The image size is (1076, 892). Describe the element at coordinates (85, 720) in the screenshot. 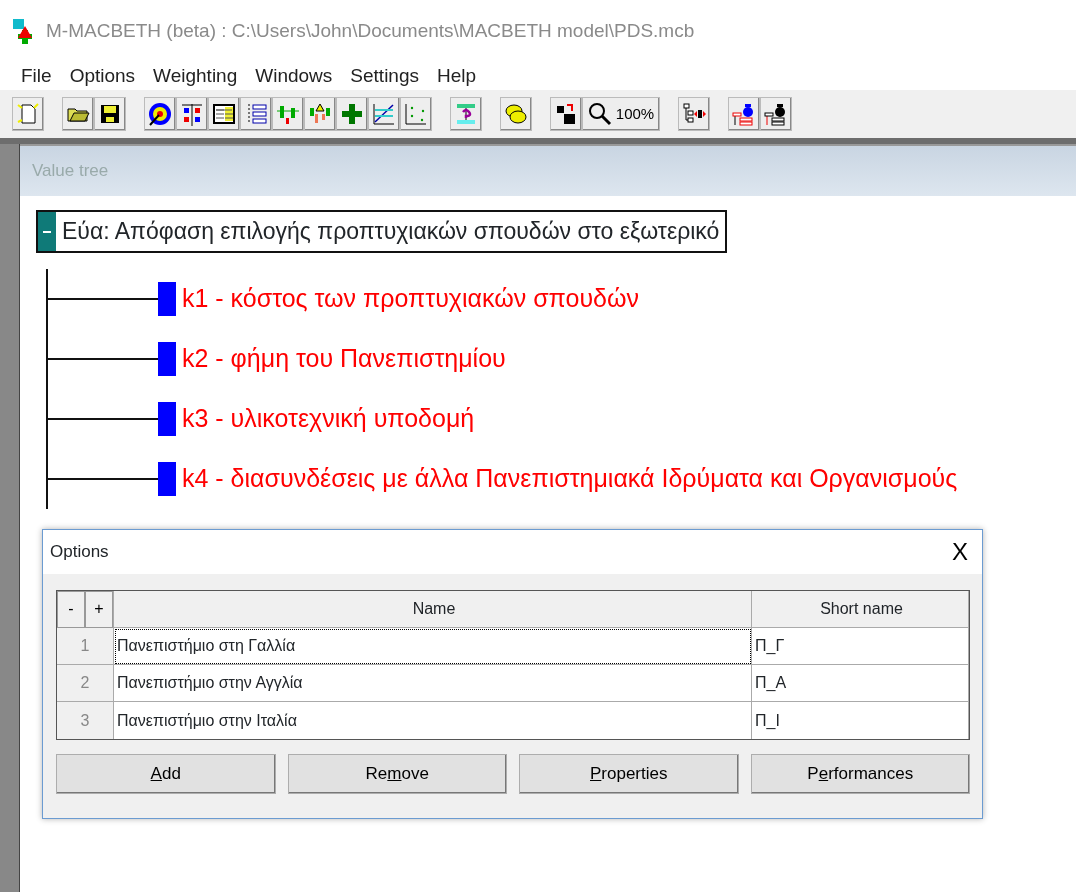

I see `row-number: 3` at that location.